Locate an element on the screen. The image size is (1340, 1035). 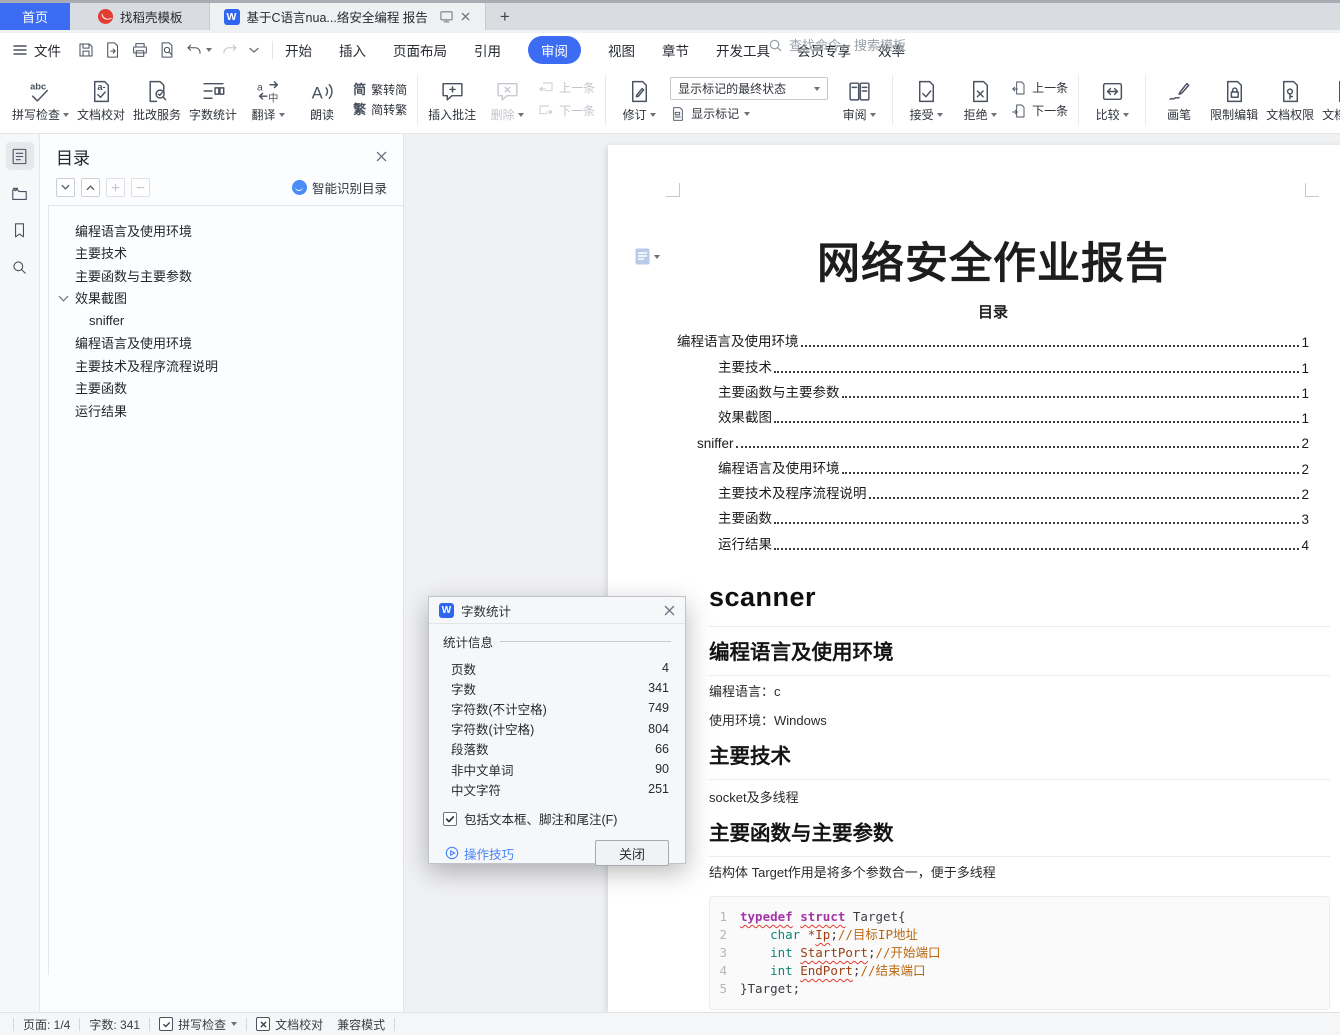
word-count-button: 字数统计 is located at coordinates (213, 100).